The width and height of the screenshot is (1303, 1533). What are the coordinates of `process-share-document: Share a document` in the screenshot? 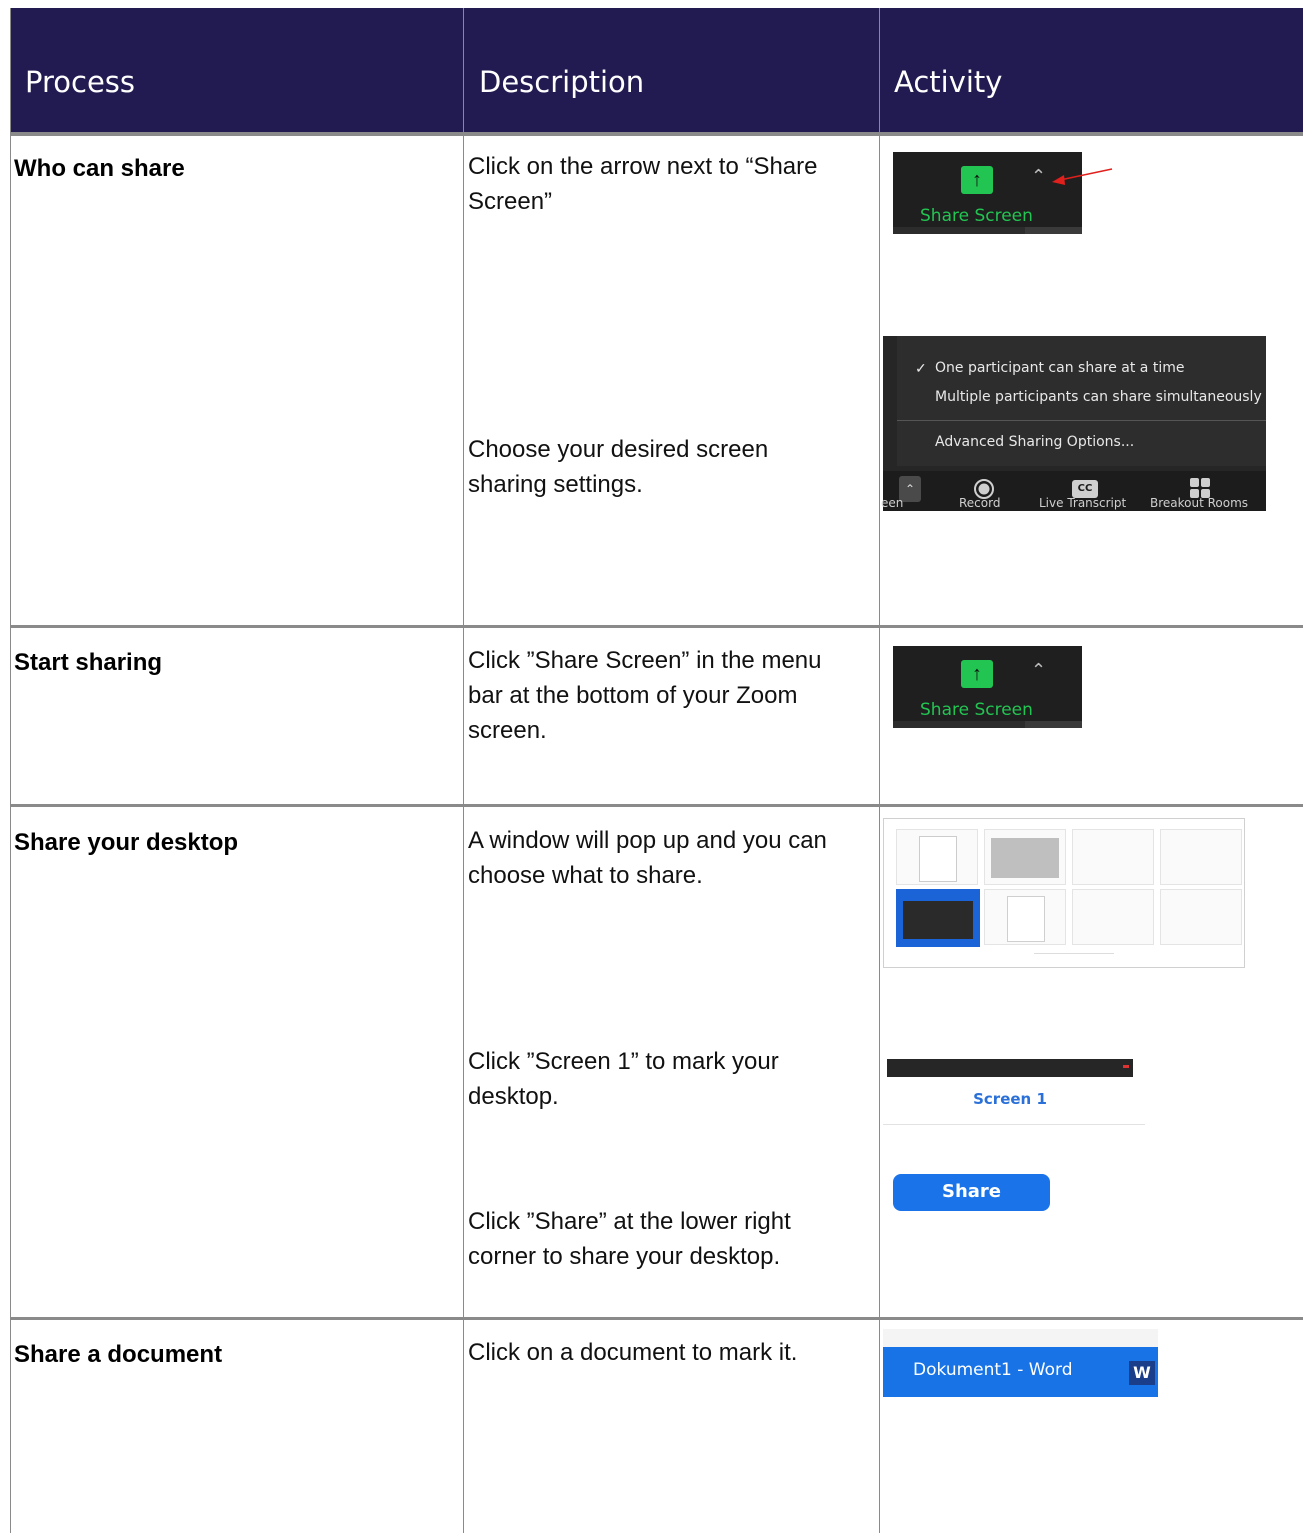 It's located at (118, 1354).